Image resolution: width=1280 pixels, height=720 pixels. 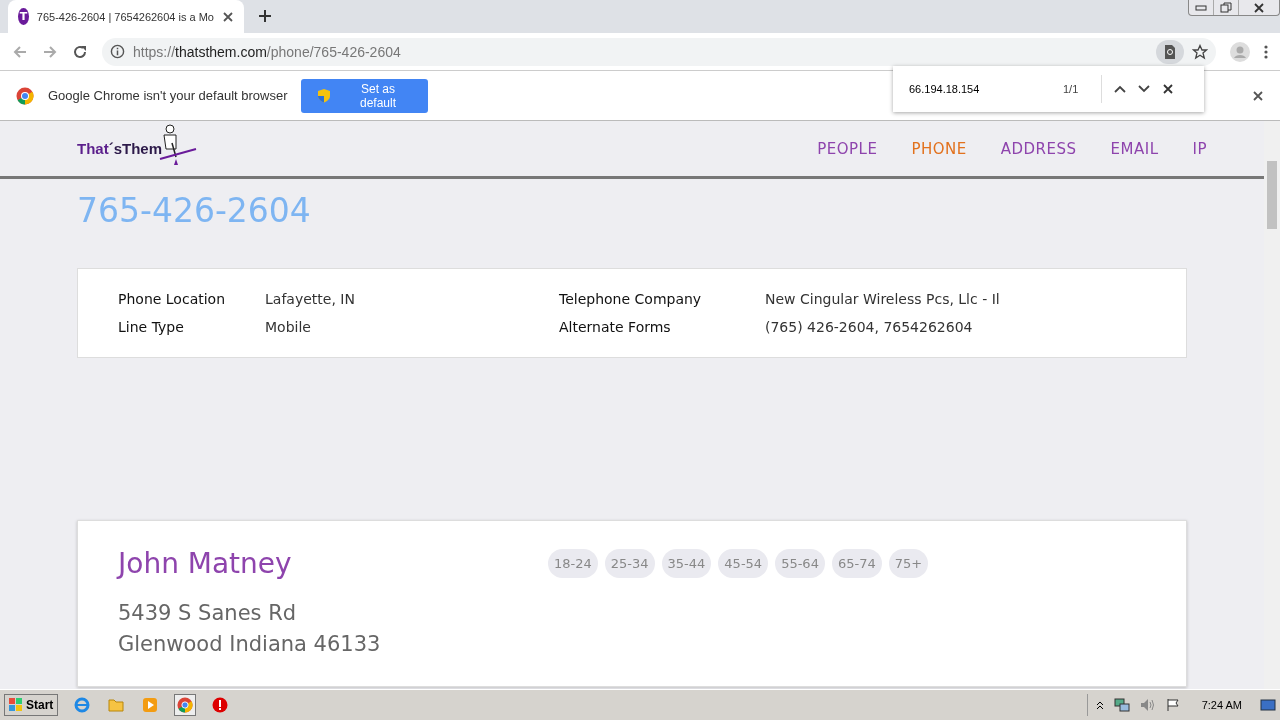 I want to click on detail-value: New Cingular Wireless Pcs, Llc - Il, so click(x=883, y=299).